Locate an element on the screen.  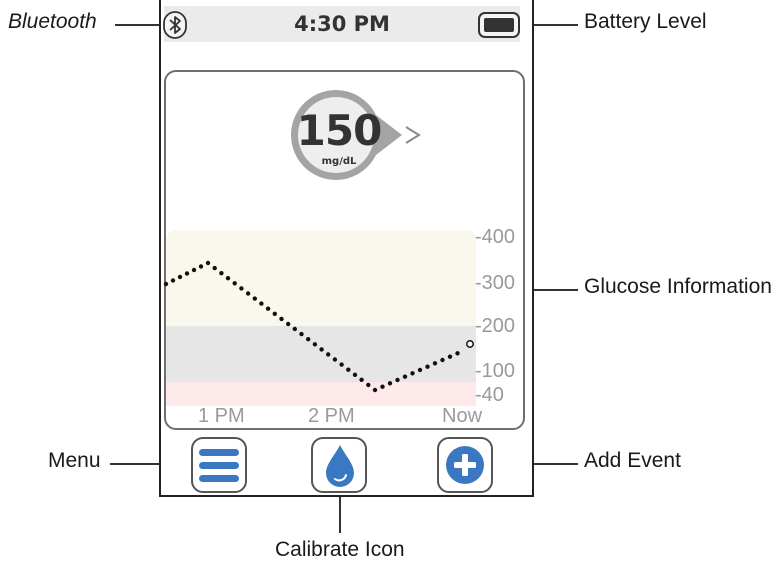
calibrate-button is located at coordinates (339, 465).